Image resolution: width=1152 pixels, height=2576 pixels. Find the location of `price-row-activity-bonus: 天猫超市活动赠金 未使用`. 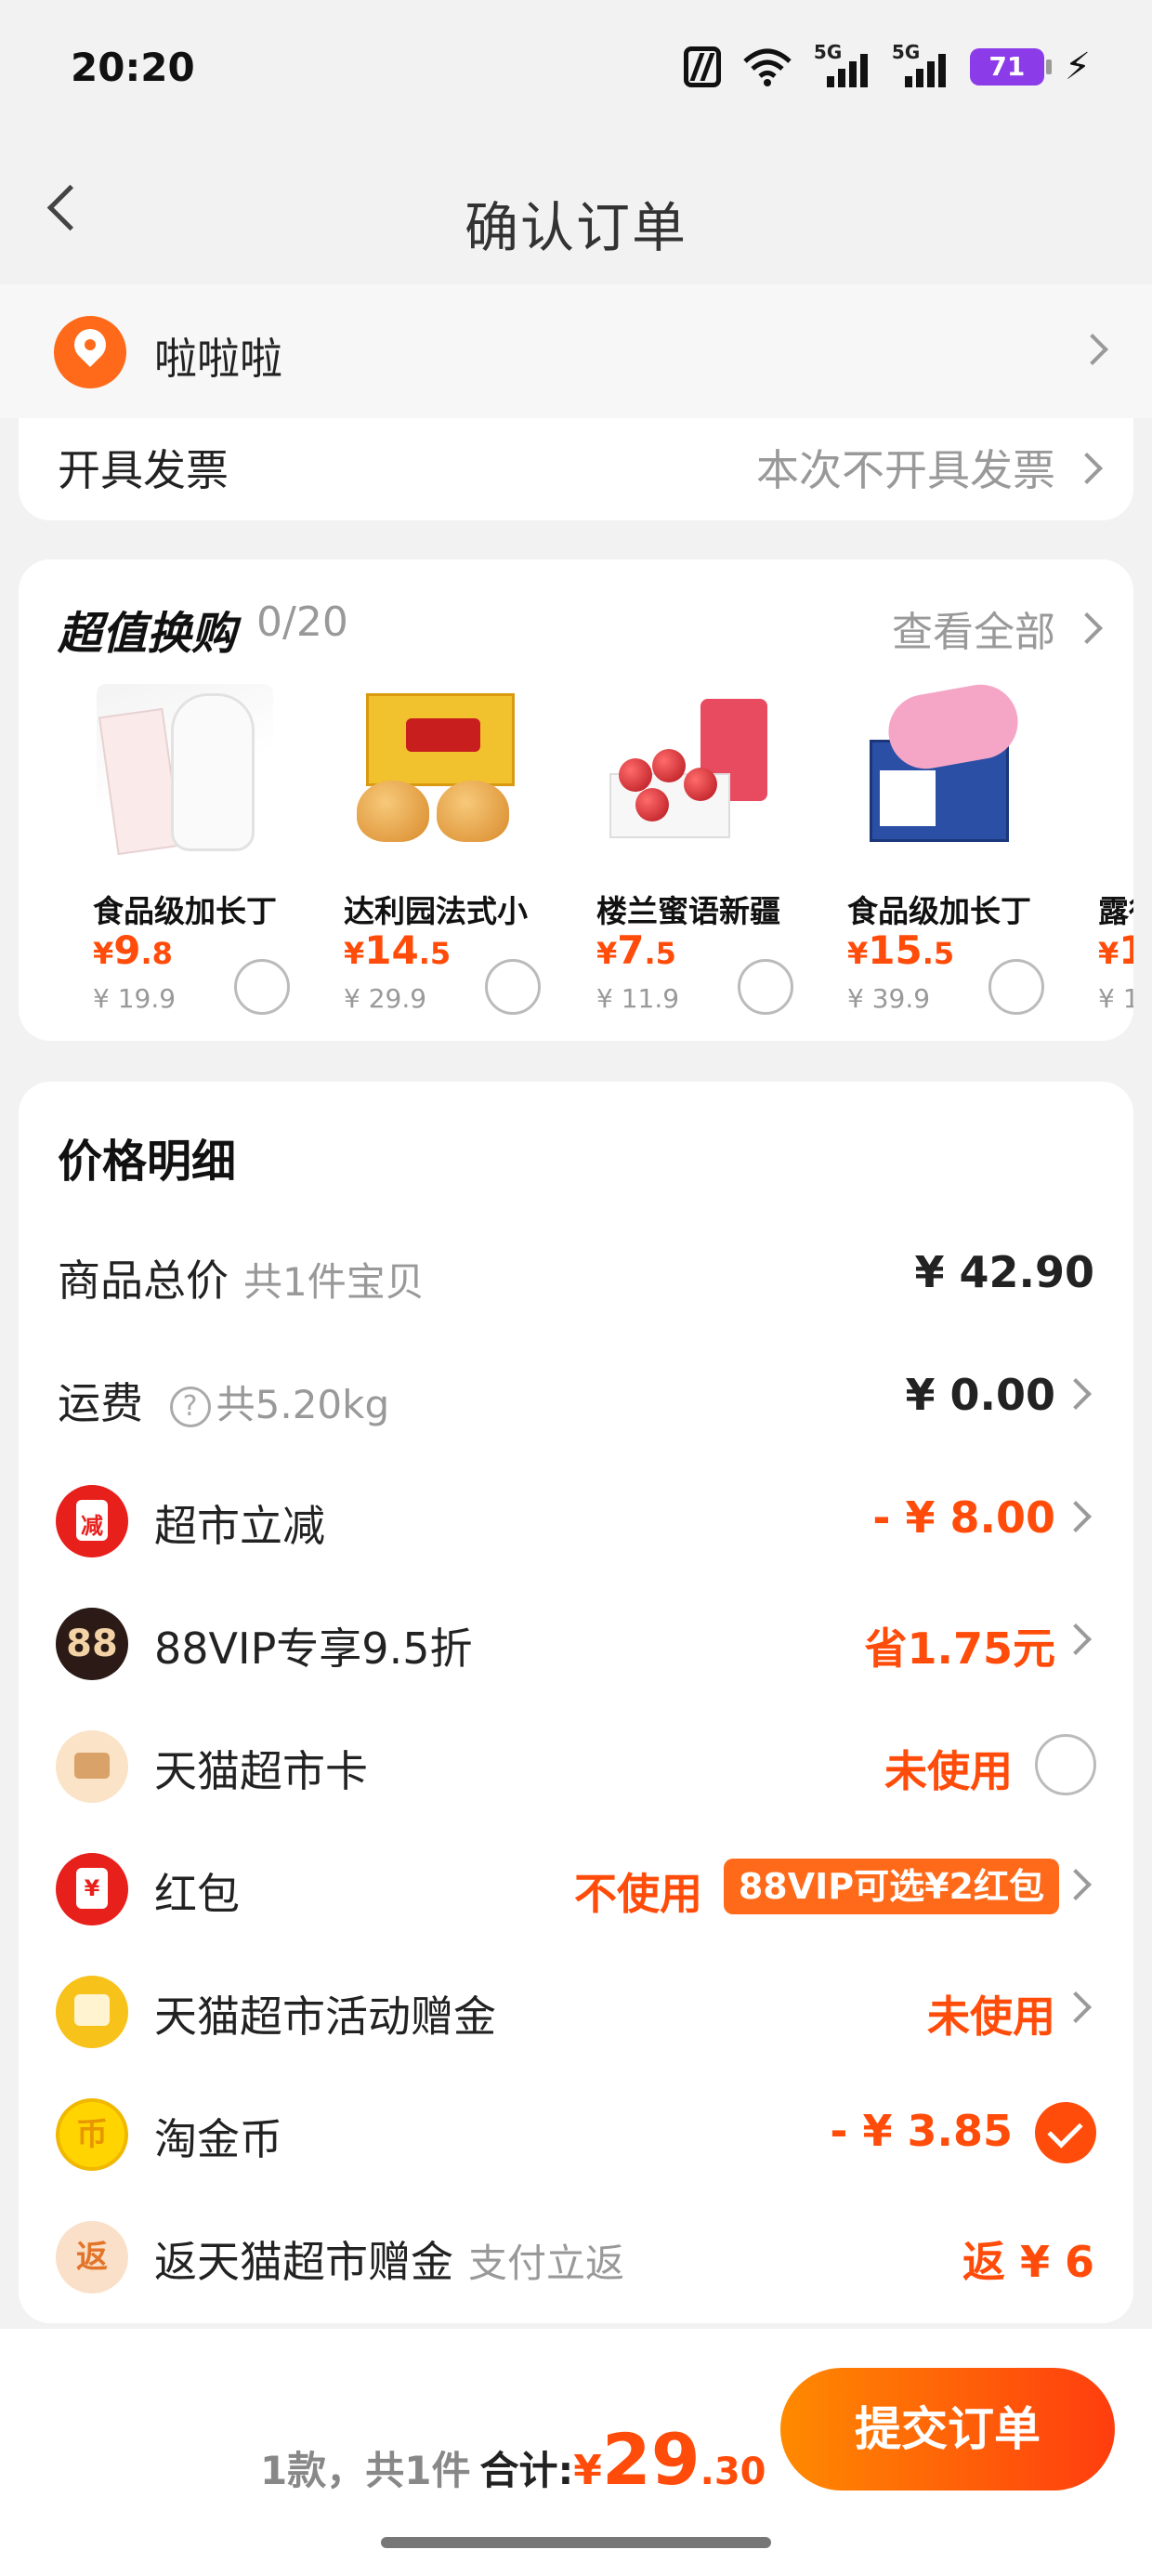

price-row-activity-bonus: 天猫超市活动赠金 未使用 is located at coordinates (576, 2009).